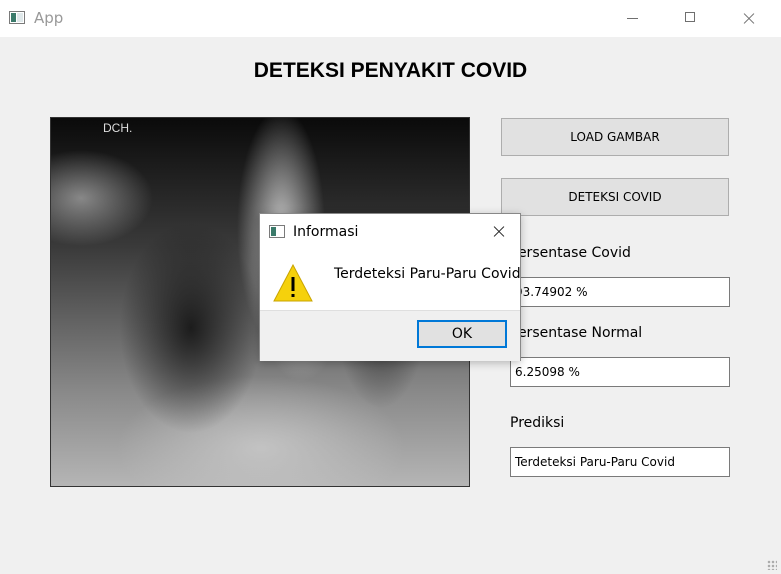  I want to click on detect-covid-button: DETEKSI COVID, so click(615, 197).